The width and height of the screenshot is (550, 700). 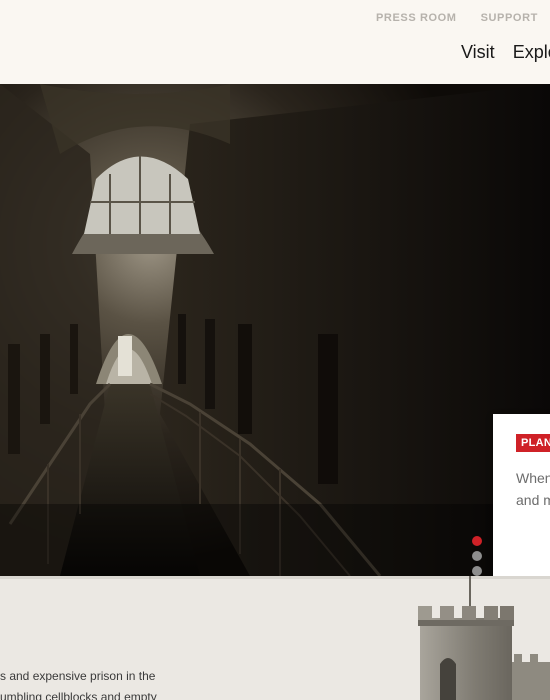 What do you see at coordinates (533, 478) in the screenshot?
I see `card-line: When` at bounding box center [533, 478].